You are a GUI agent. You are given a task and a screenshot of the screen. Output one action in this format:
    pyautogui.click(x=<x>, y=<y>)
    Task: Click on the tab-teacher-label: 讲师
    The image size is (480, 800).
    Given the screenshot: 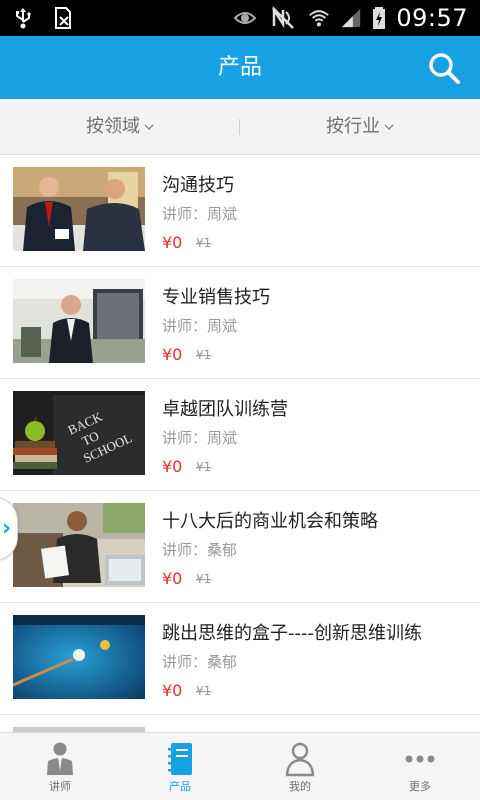 What is the action you would take?
    pyautogui.click(x=60, y=786)
    